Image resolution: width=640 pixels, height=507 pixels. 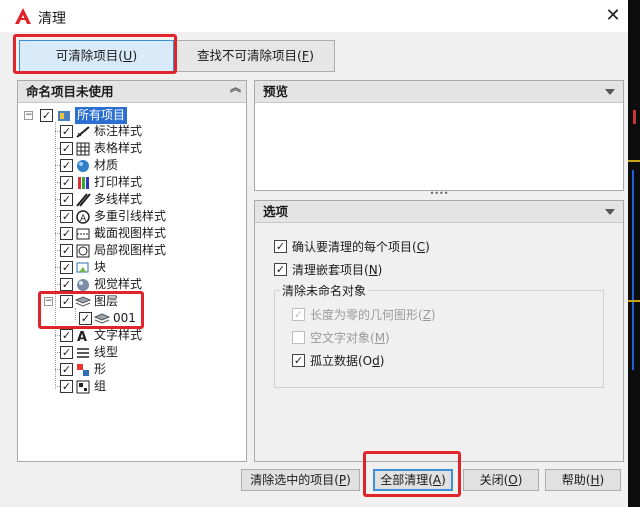 What do you see at coordinates (83, 200) in the screenshot?
I see `multiline-style-icon` at bounding box center [83, 200].